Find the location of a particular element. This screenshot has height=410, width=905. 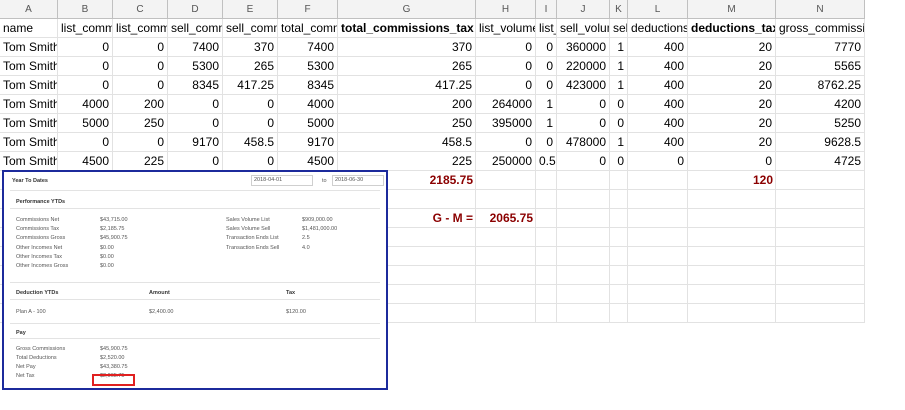

column-header-k: K is located at coordinates (619, 9).